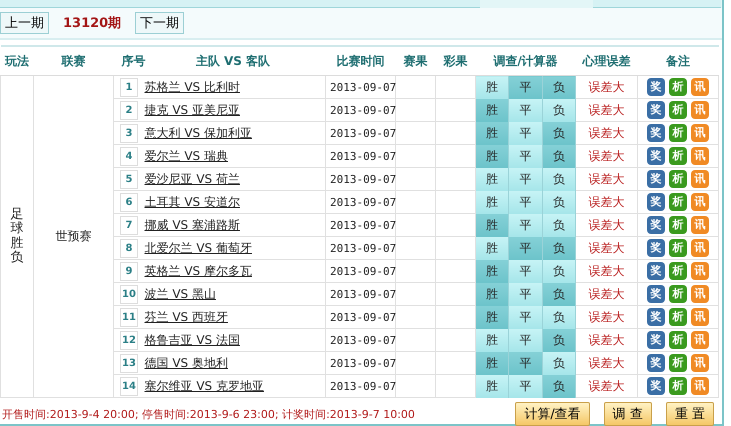 This screenshot has height=426, width=731. What do you see at coordinates (129, 340) in the screenshot?
I see `match-number: 12` at bounding box center [129, 340].